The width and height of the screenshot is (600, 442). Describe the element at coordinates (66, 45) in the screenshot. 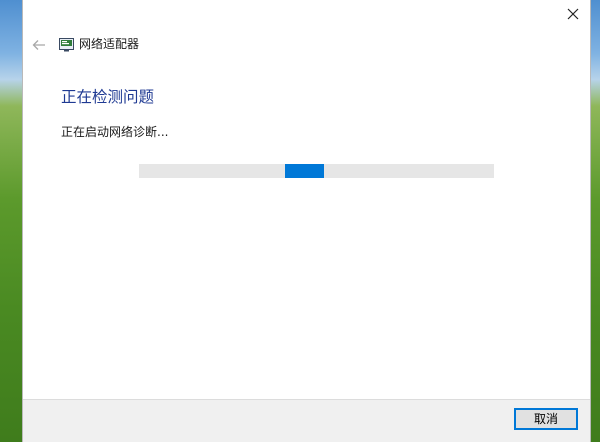

I see `network-adapter-icon` at that location.